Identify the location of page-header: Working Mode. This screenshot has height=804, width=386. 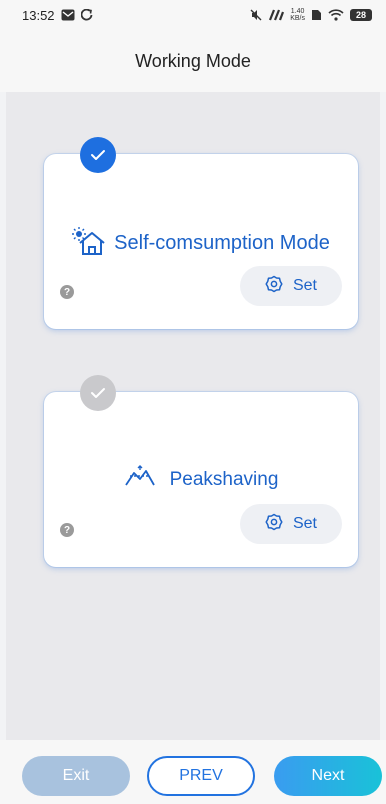
(193, 61).